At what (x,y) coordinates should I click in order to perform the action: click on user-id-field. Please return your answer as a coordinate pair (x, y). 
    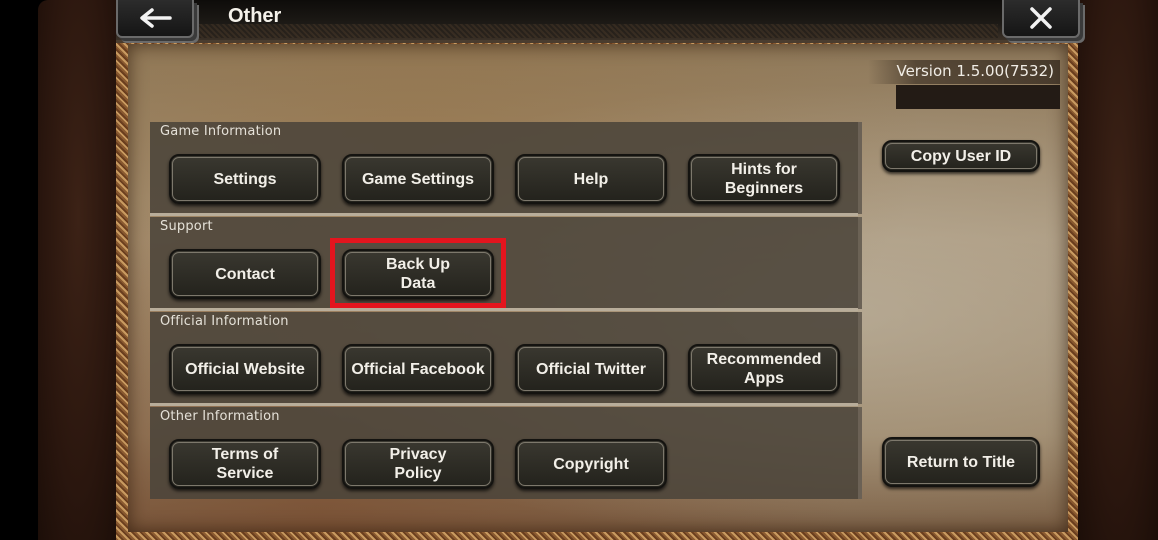
    Looking at the image, I should click on (978, 97).